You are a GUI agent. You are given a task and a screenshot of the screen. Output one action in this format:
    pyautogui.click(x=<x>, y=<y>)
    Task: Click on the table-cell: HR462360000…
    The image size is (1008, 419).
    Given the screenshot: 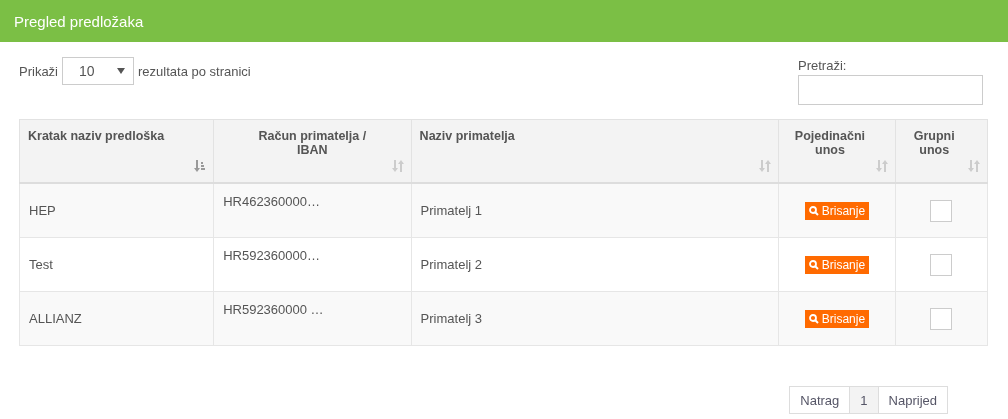 What is the action you would take?
    pyautogui.click(x=312, y=210)
    